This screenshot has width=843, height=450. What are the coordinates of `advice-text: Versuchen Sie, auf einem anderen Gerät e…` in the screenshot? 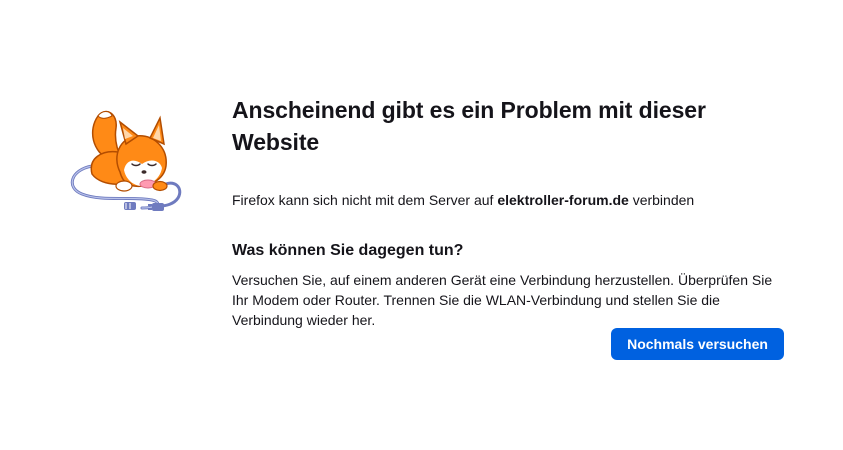 It's located at (502, 300).